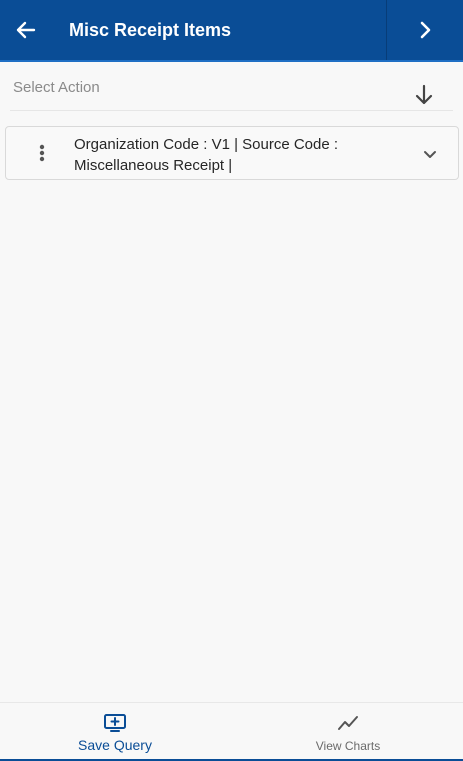 The height and width of the screenshot is (761, 463). I want to click on view-charts-label: View Charts, so click(348, 746).